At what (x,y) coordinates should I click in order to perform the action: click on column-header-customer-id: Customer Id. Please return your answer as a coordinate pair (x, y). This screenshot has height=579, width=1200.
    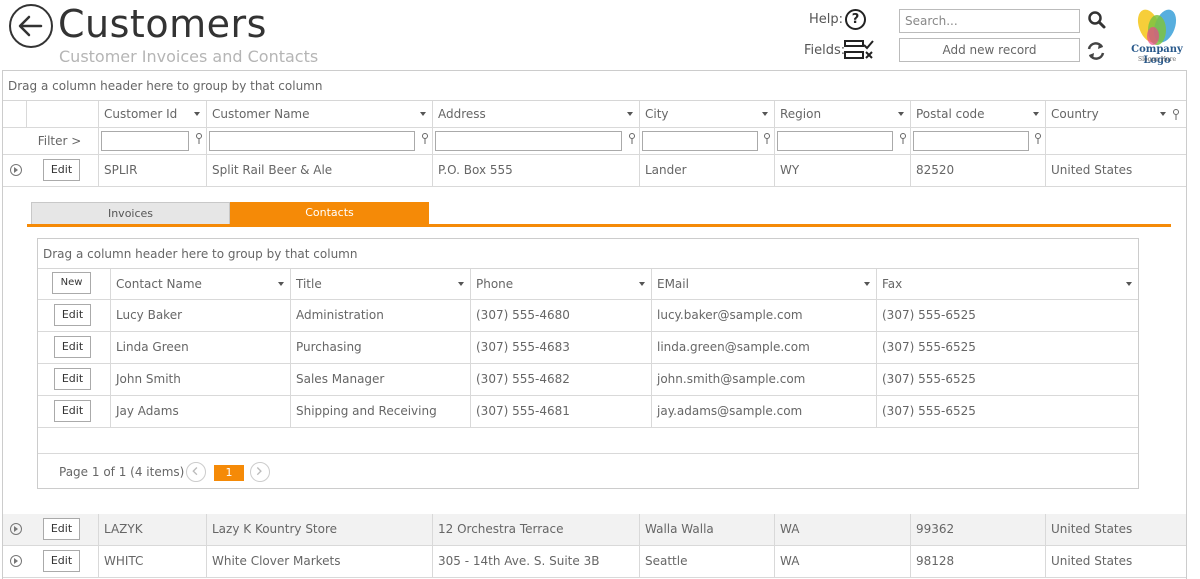
    Looking at the image, I should click on (153, 114).